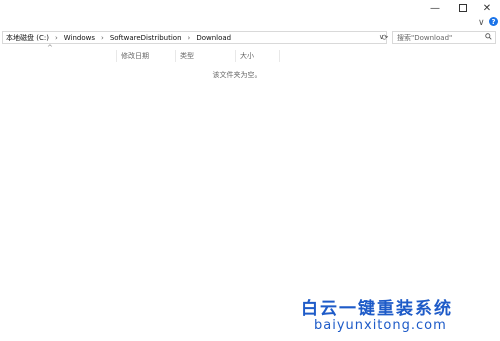 This screenshot has height=341, width=500. What do you see at coordinates (213, 38) in the screenshot?
I see `breadcrumb-download: Download` at bounding box center [213, 38].